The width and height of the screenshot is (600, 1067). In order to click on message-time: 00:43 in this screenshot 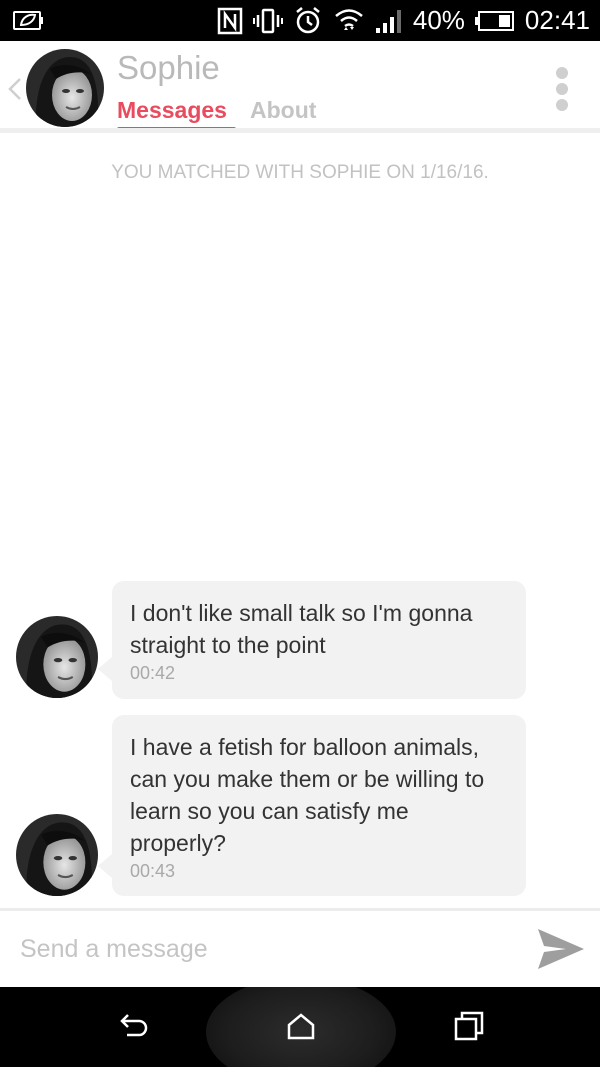, I will do `click(153, 871)`.